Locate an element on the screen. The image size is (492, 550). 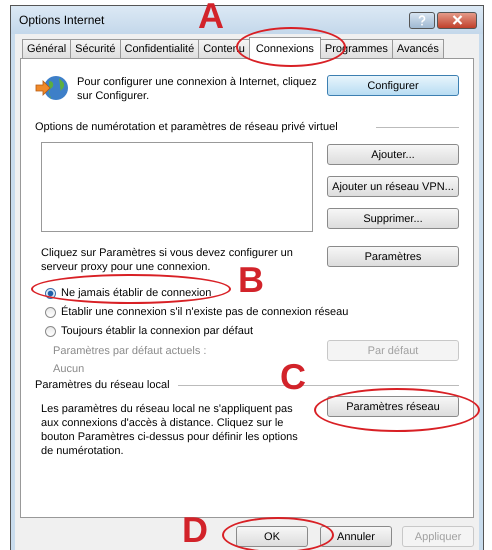
help-button is located at coordinates (422, 20).